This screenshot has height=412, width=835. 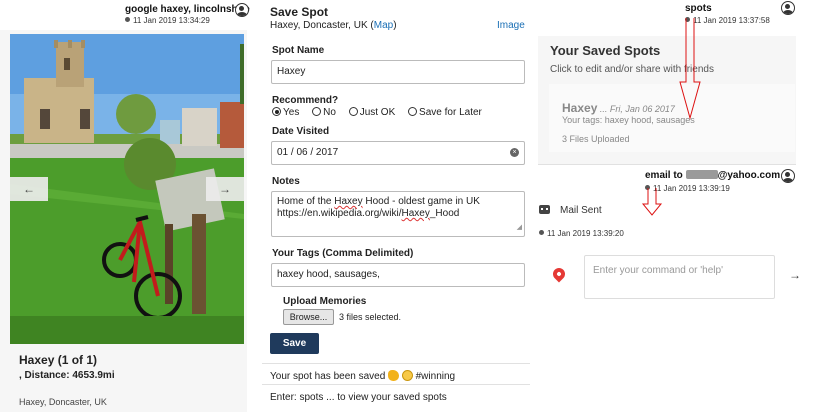 What do you see at coordinates (368, 213) in the screenshot?
I see `notes-line-2: https://en.wikipedia.org/wiki/Haxey_Hood` at bounding box center [368, 213].